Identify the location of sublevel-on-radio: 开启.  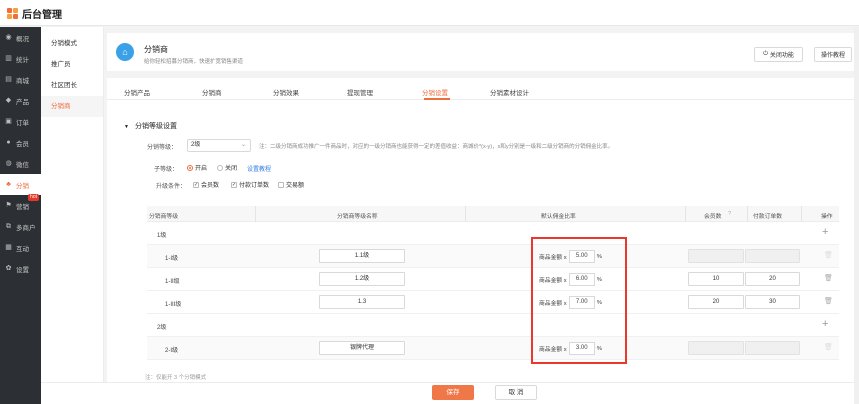
(197, 167).